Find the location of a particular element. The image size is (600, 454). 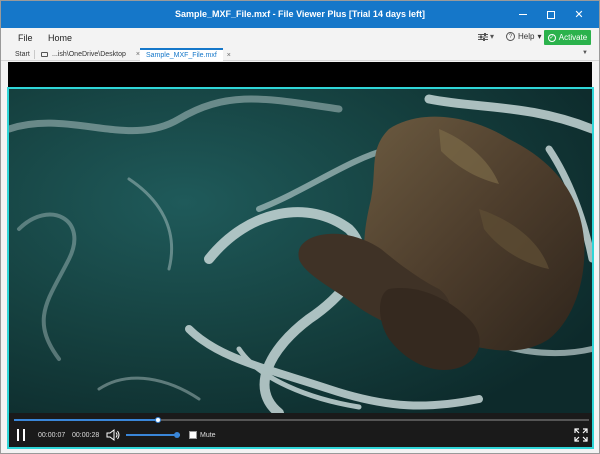

volume-slider is located at coordinates (153, 435).